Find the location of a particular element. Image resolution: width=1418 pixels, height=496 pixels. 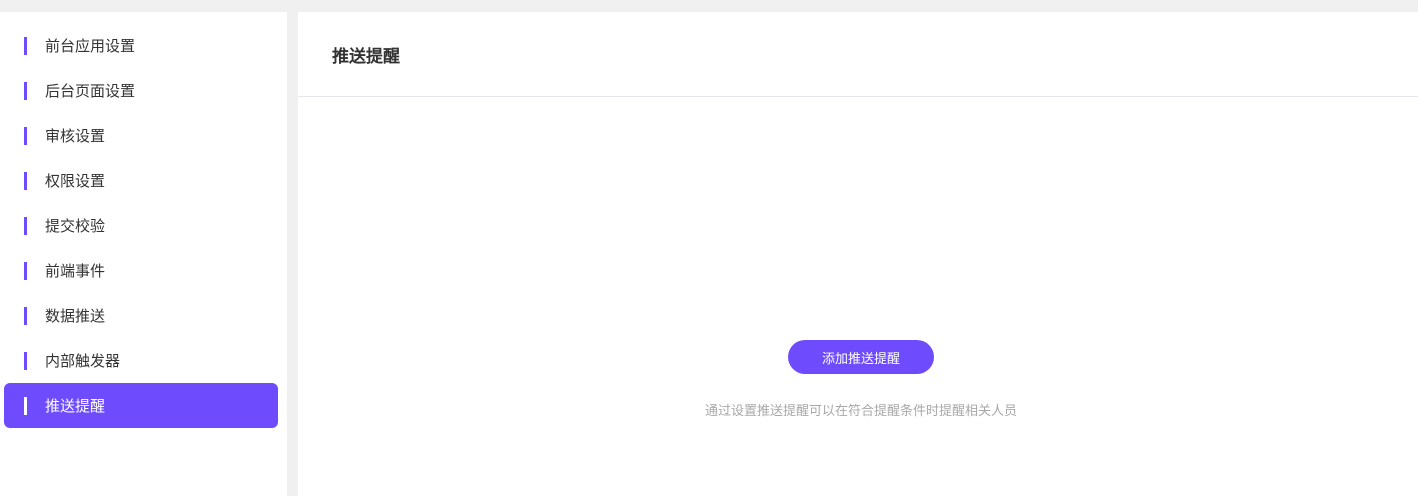

panel-header: 推送提醒 is located at coordinates (858, 54).